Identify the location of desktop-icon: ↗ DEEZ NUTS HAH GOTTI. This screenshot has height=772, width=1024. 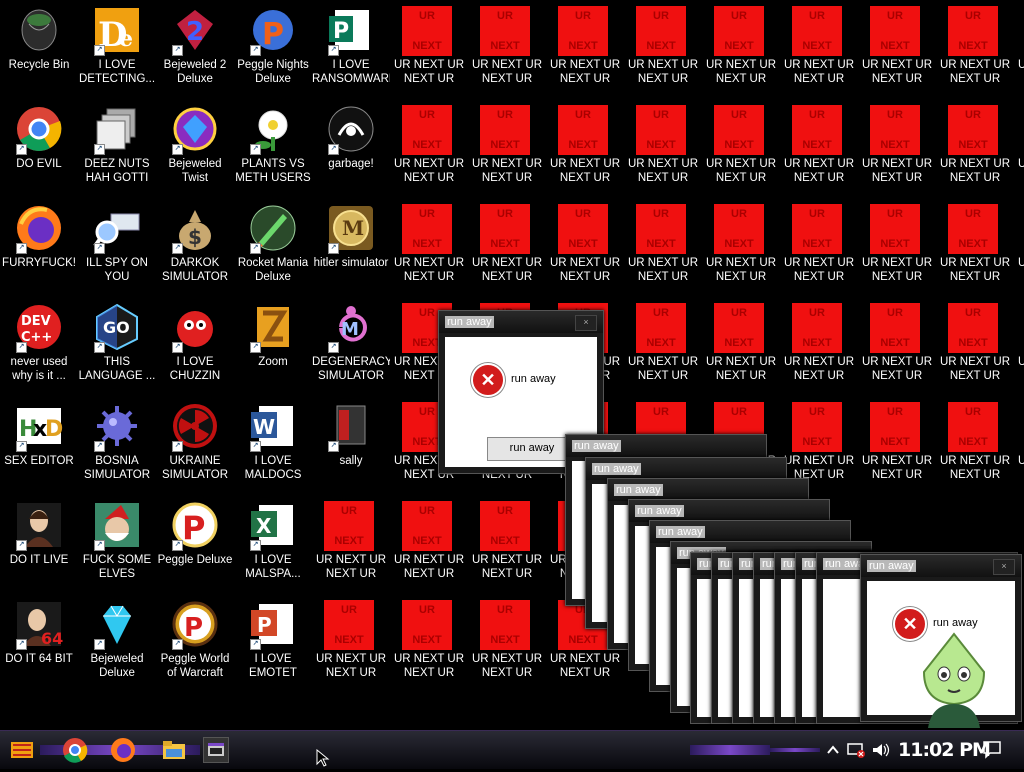
(117, 148).